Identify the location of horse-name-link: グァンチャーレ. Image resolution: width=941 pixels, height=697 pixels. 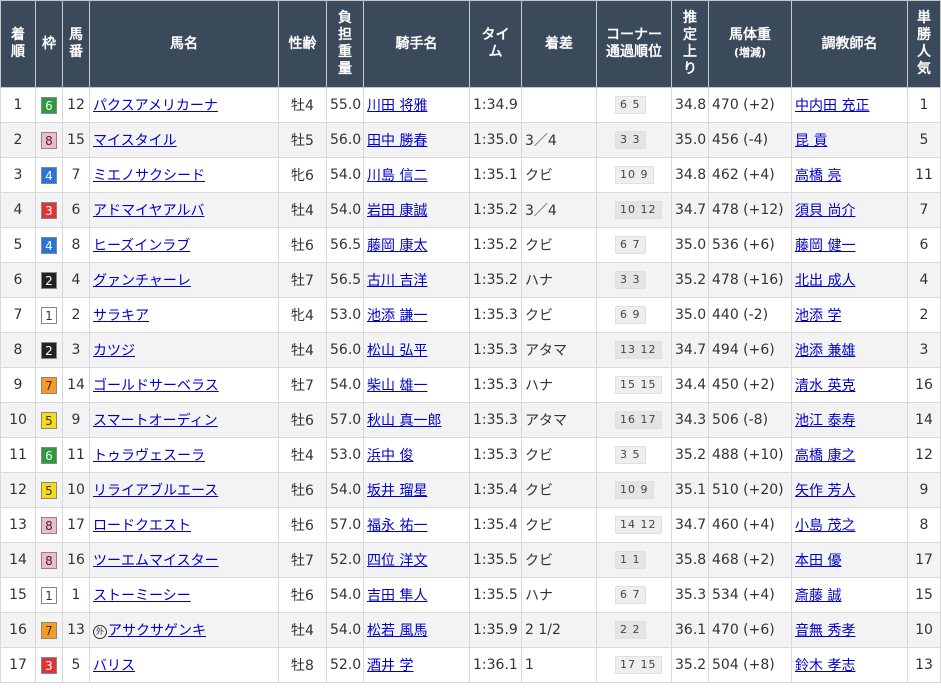
(142, 281).